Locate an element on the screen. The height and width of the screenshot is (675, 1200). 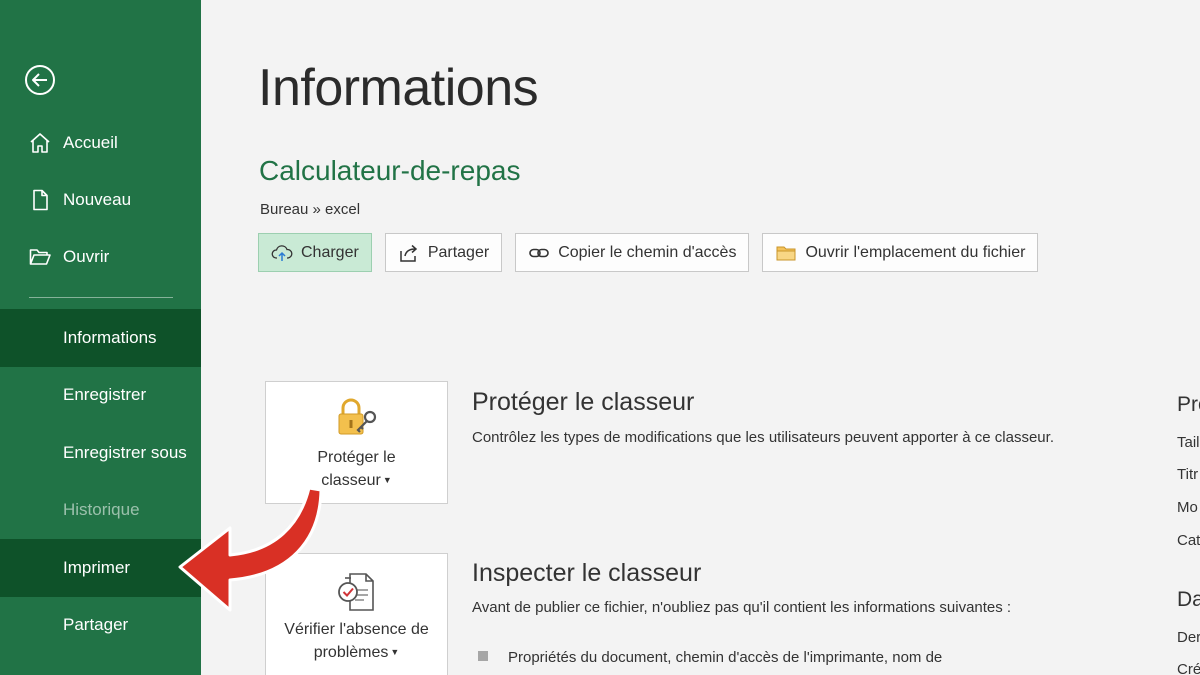
sidebar-item-ouvrir: Ouvrir is located at coordinates (100, 256).